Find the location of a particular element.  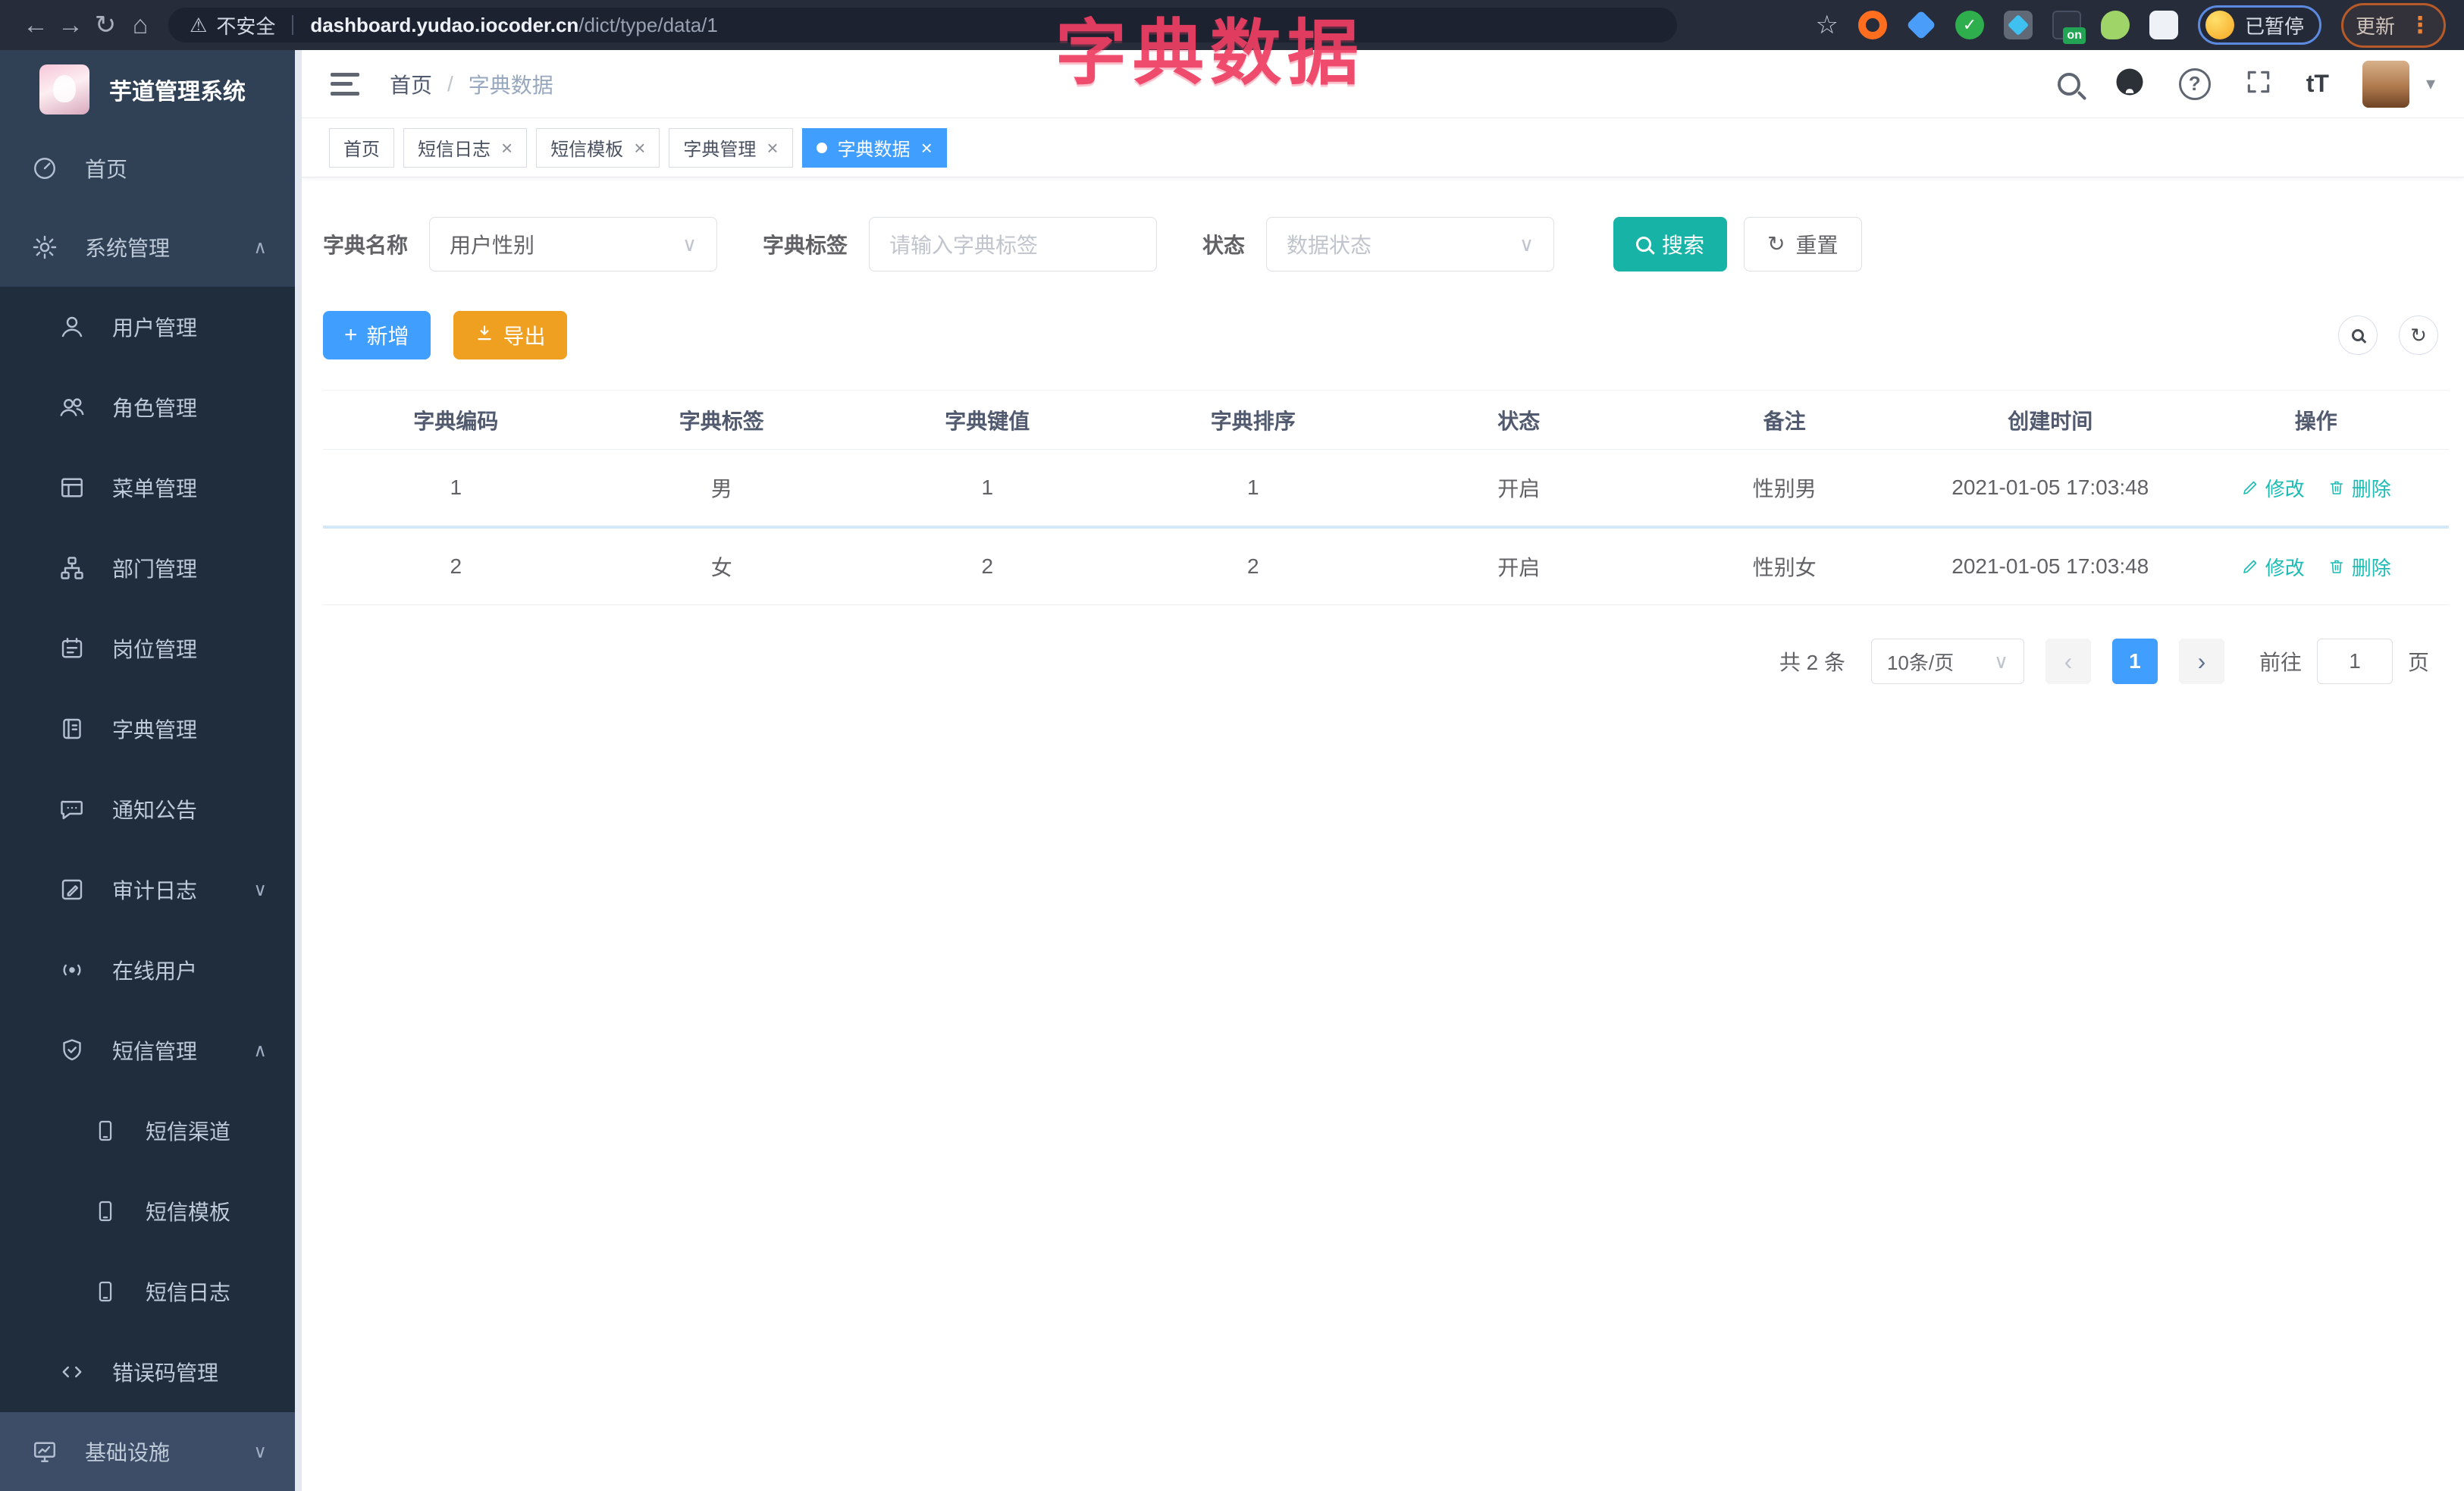

address-divider is located at coordinates (293, 25).